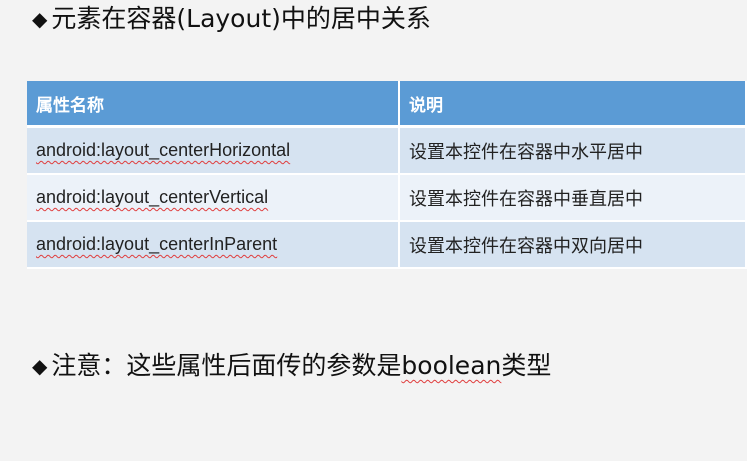  I want to click on attribute-name-cell: android:layout_centerHorizontal, so click(213, 150).